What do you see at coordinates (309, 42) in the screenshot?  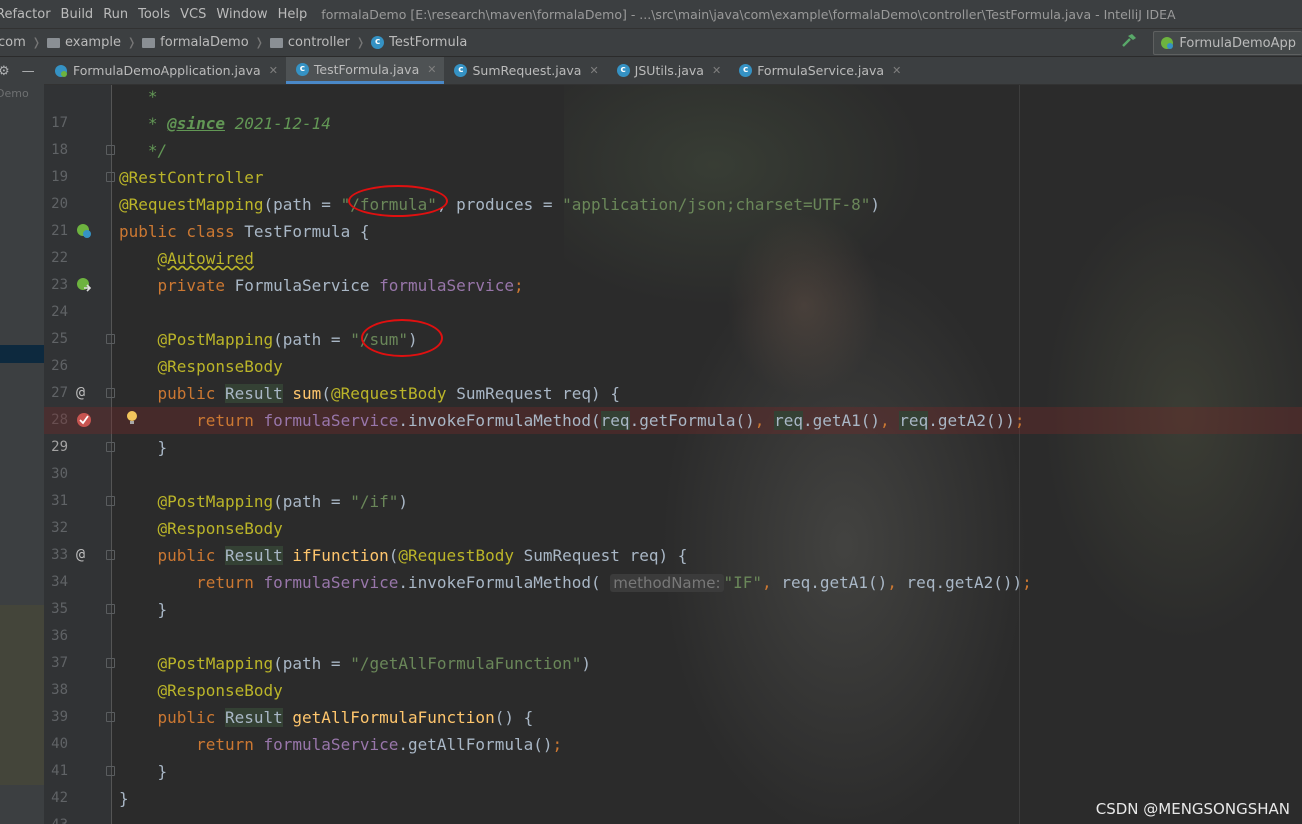 I see `breadcrumb-item-controller: controller` at bounding box center [309, 42].